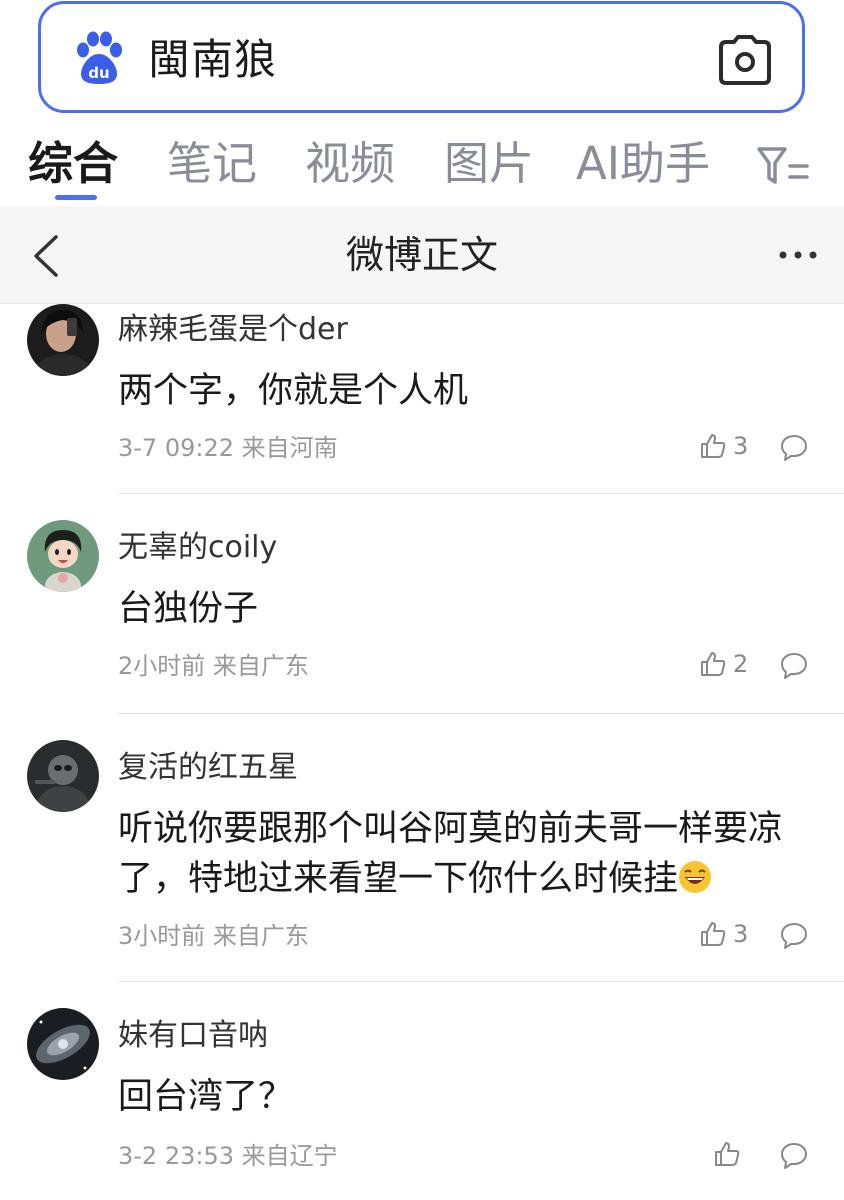 The height and width of the screenshot is (1200, 844). What do you see at coordinates (188, 609) in the screenshot?
I see `comment-text: 台独份子` at bounding box center [188, 609].